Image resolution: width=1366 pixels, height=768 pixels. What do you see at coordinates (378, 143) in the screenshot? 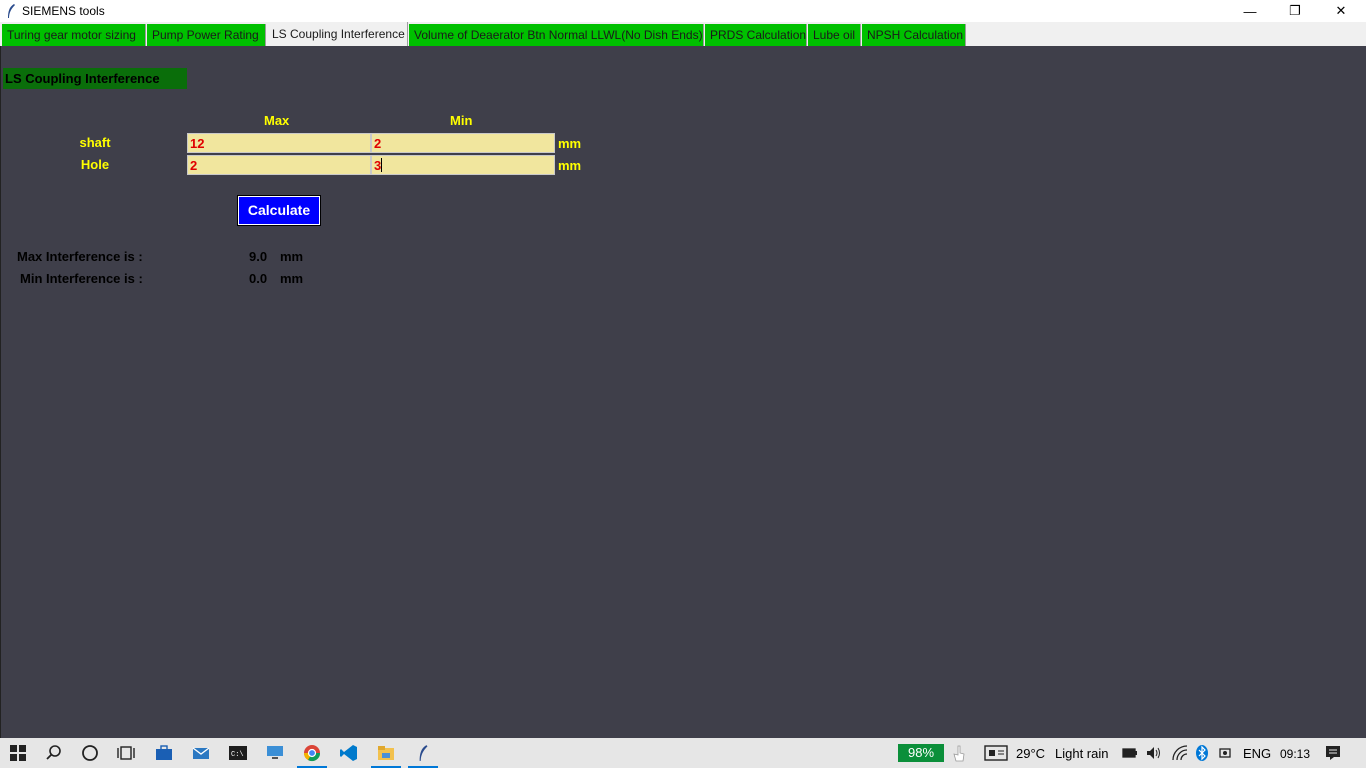
I see `shaft-min-value: 2` at bounding box center [378, 143].